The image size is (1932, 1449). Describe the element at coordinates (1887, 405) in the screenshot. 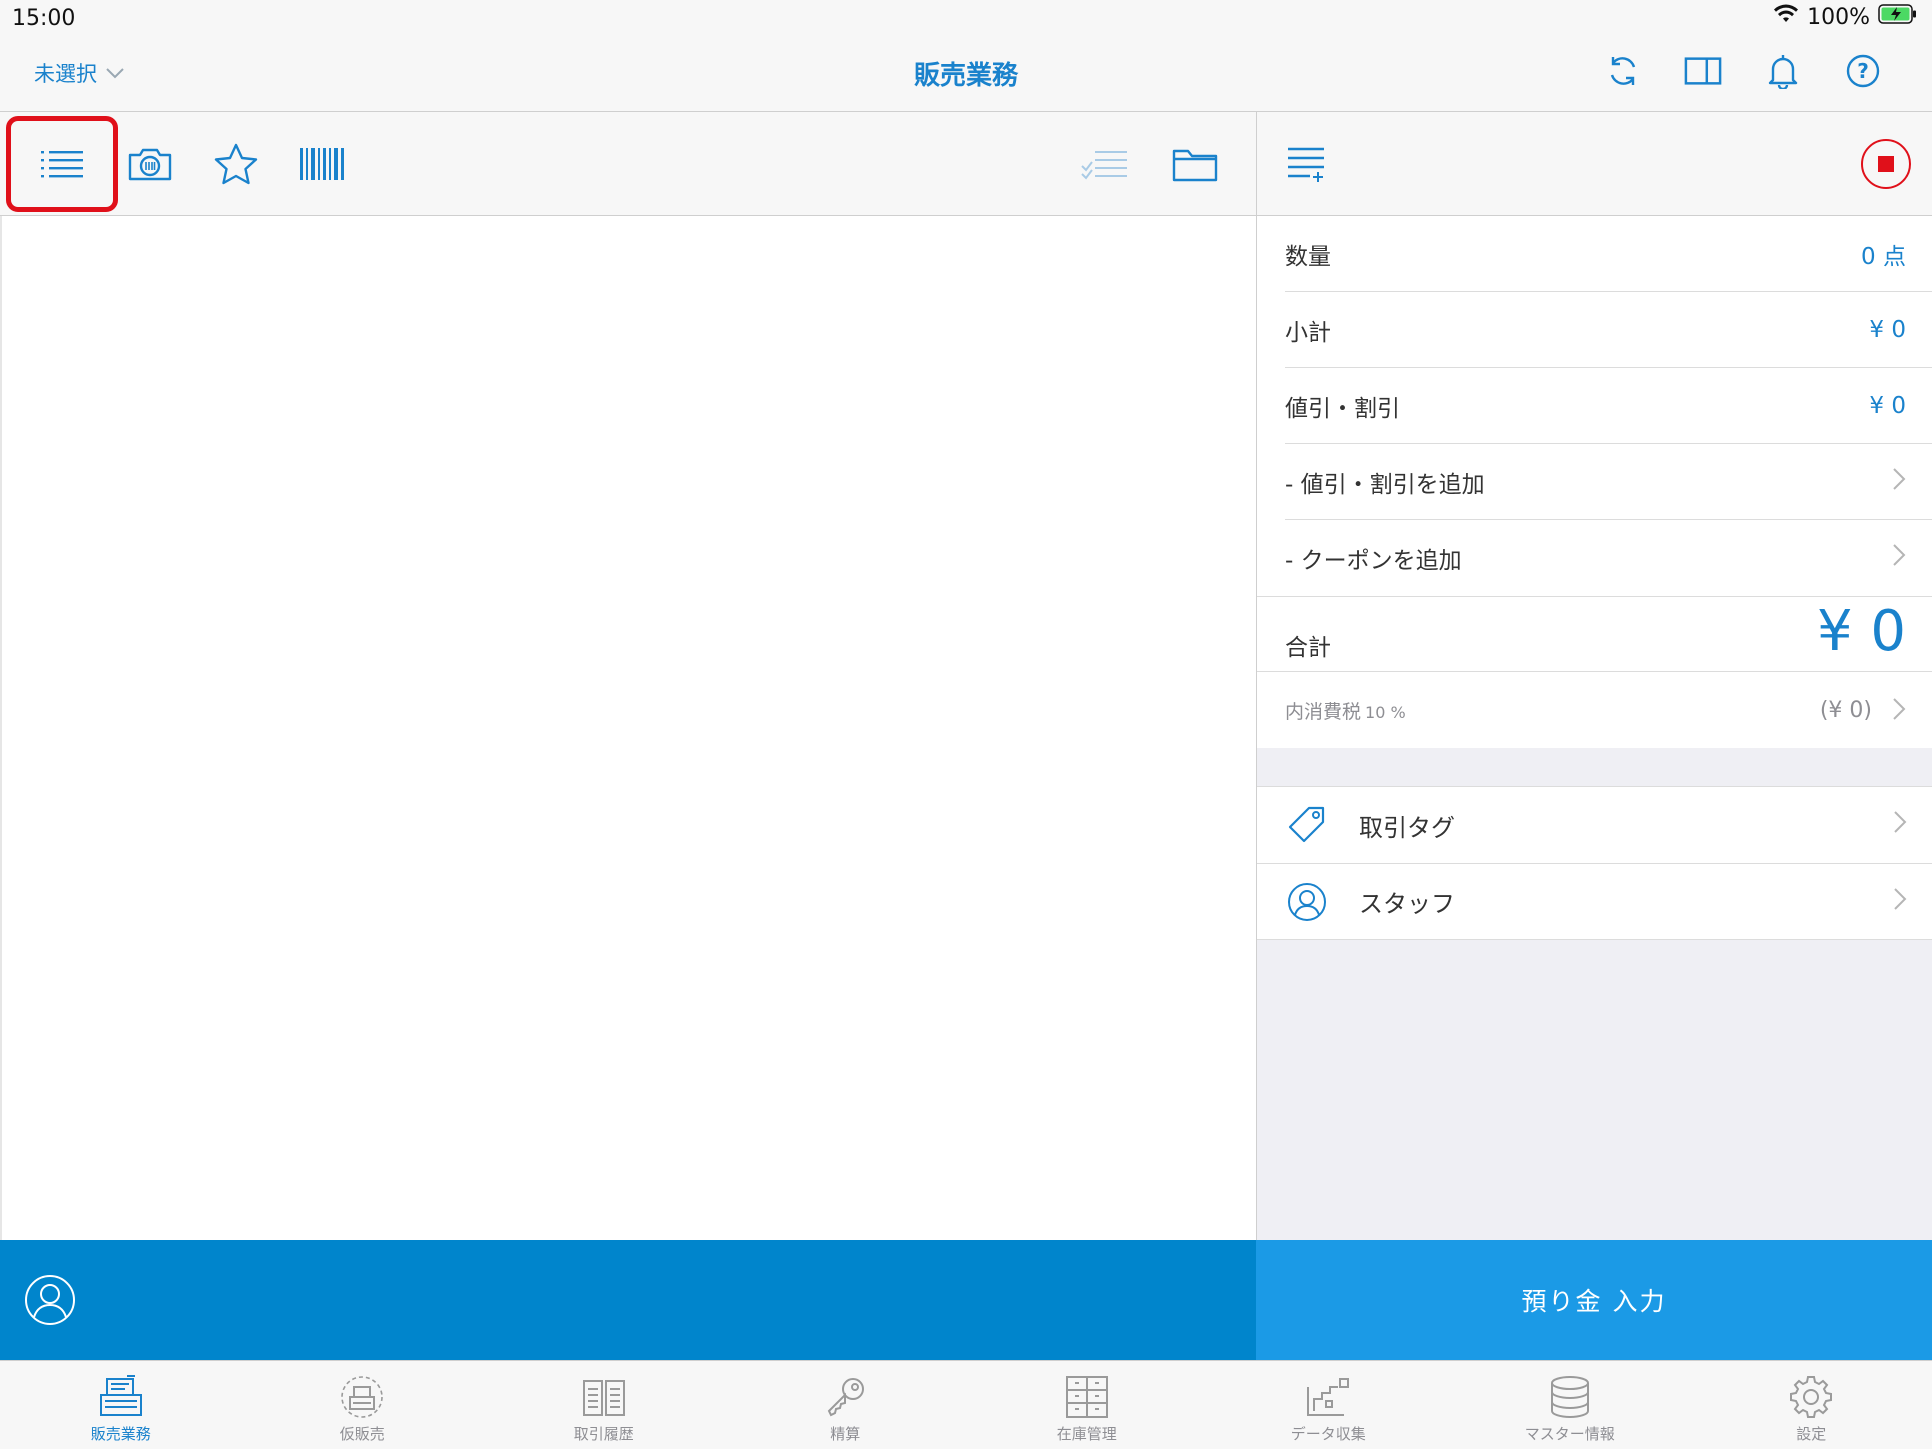

I see `discount-value: ¥ 0` at that location.